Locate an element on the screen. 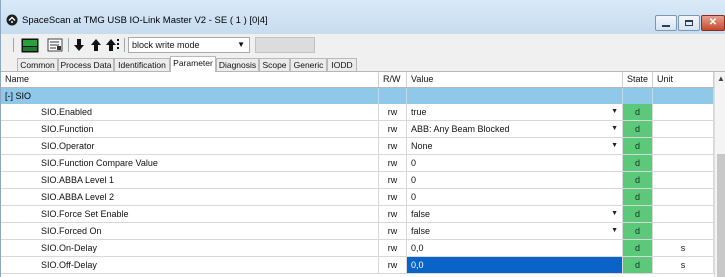 The width and height of the screenshot is (725, 277). tab-generic: Generic is located at coordinates (308, 64).